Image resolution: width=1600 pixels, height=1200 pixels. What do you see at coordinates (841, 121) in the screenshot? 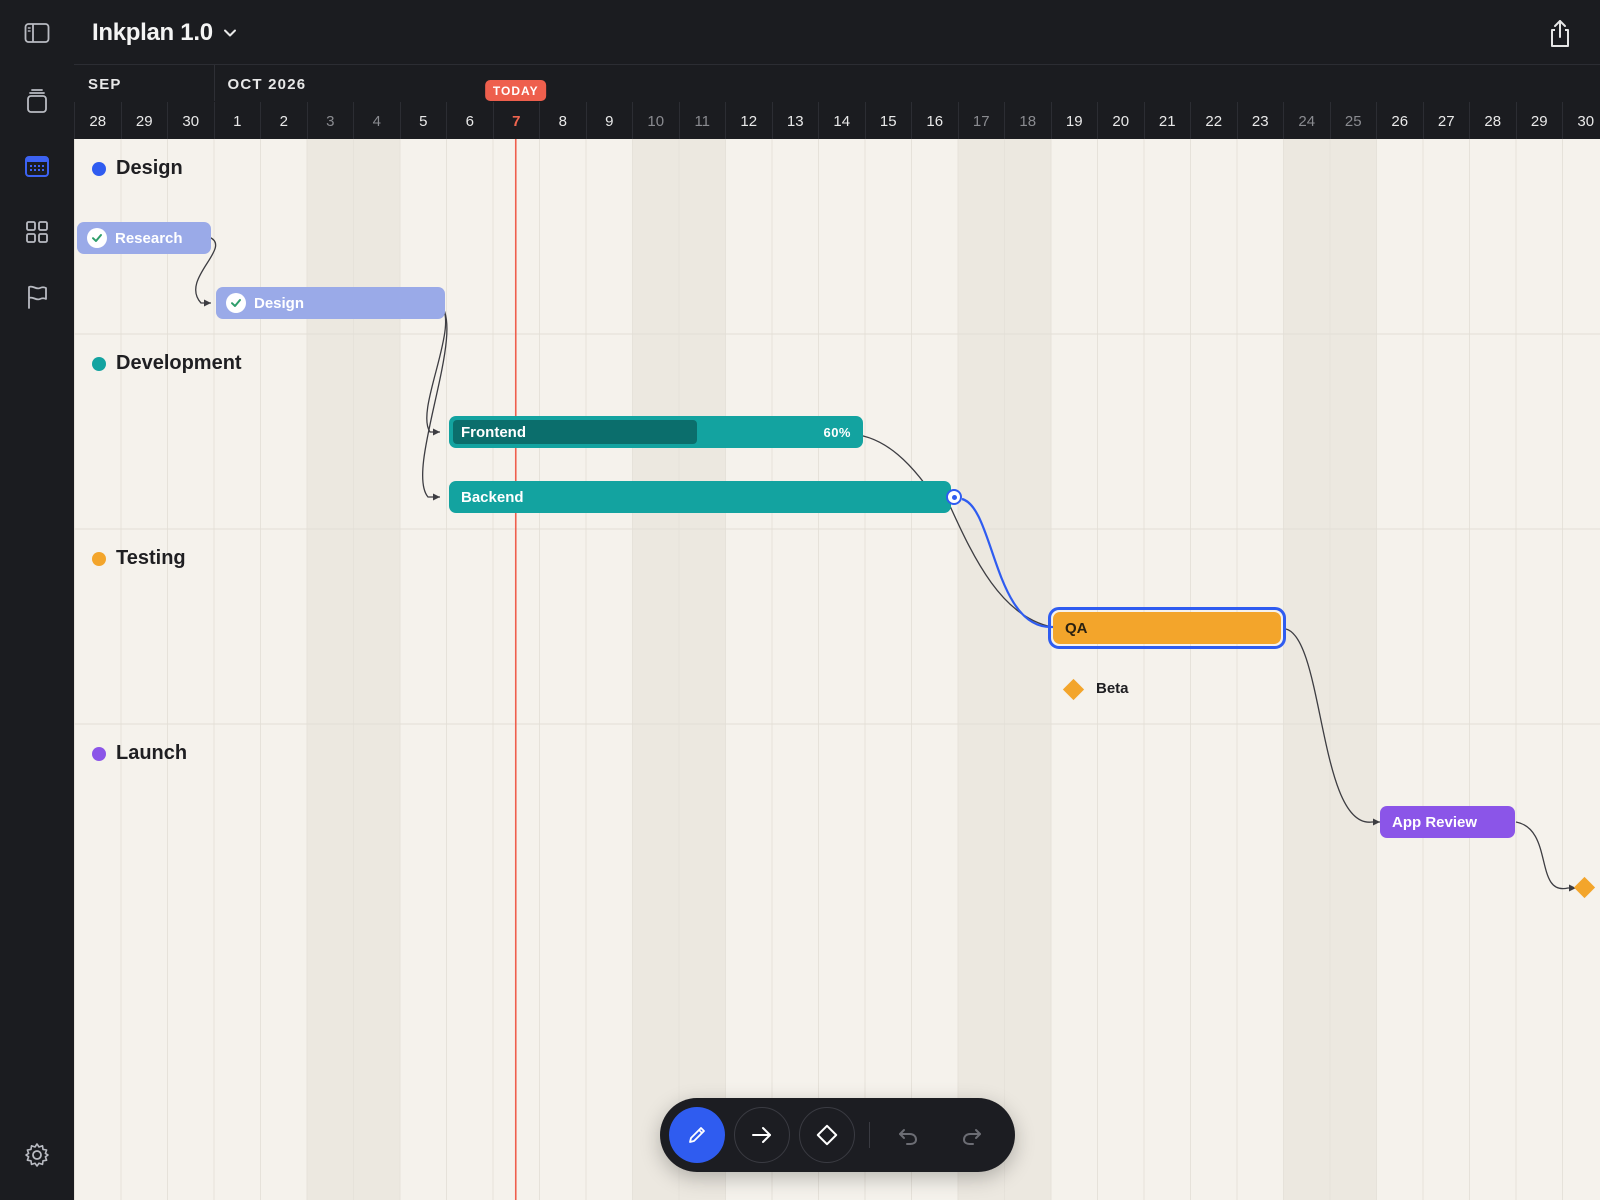
I see `day-cell: 14` at bounding box center [841, 121].